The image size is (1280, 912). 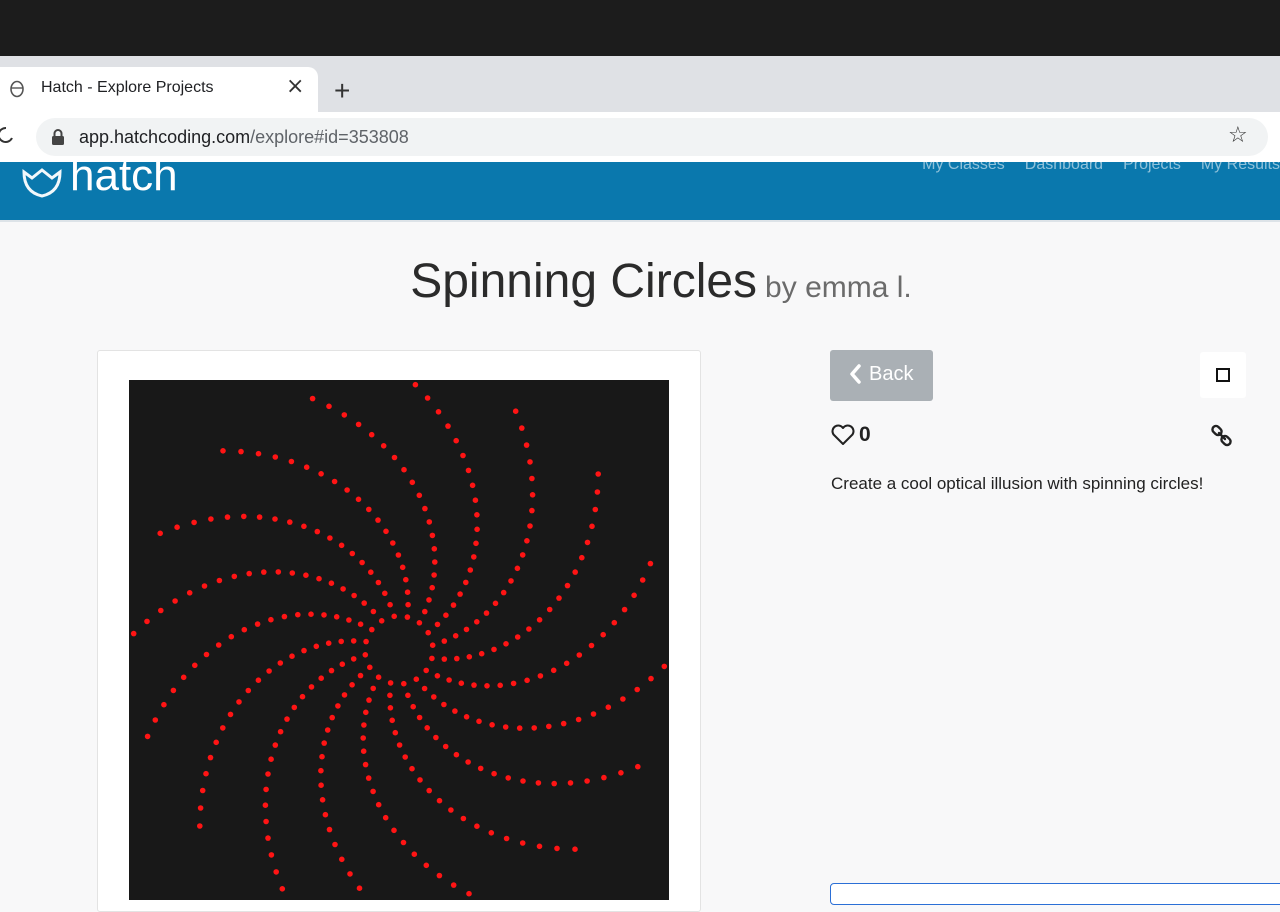 What do you see at coordinates (1238, 135) in the screenshot?
I see `bookmark-star-icon: ☆` at bounding box center [1238, 135].